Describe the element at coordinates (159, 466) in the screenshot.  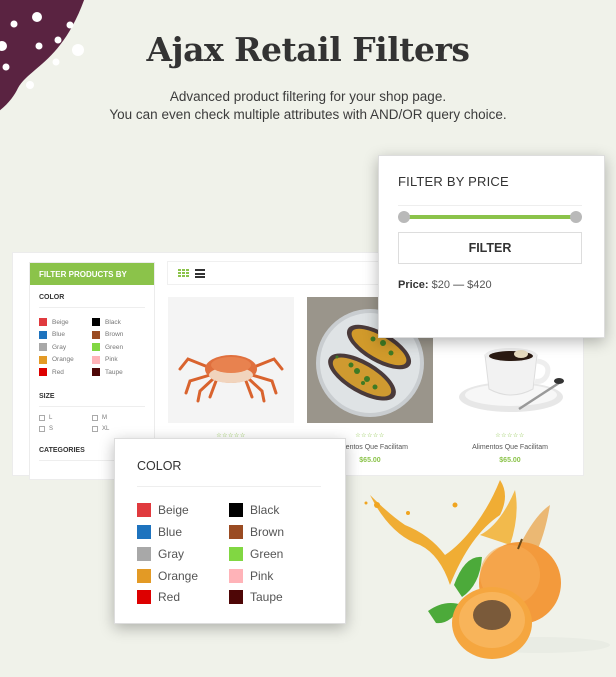
I see `color-filter-title: COLOR` at that location.